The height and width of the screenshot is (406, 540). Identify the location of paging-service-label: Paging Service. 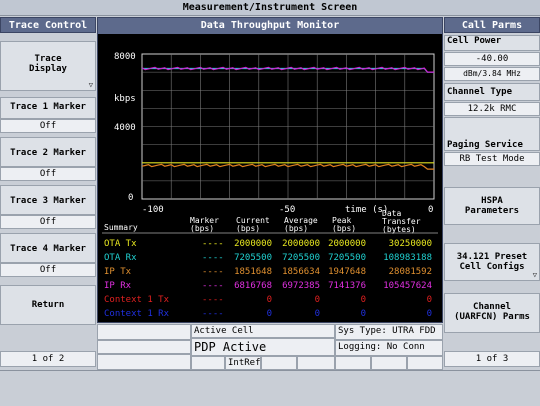
(485, 145).